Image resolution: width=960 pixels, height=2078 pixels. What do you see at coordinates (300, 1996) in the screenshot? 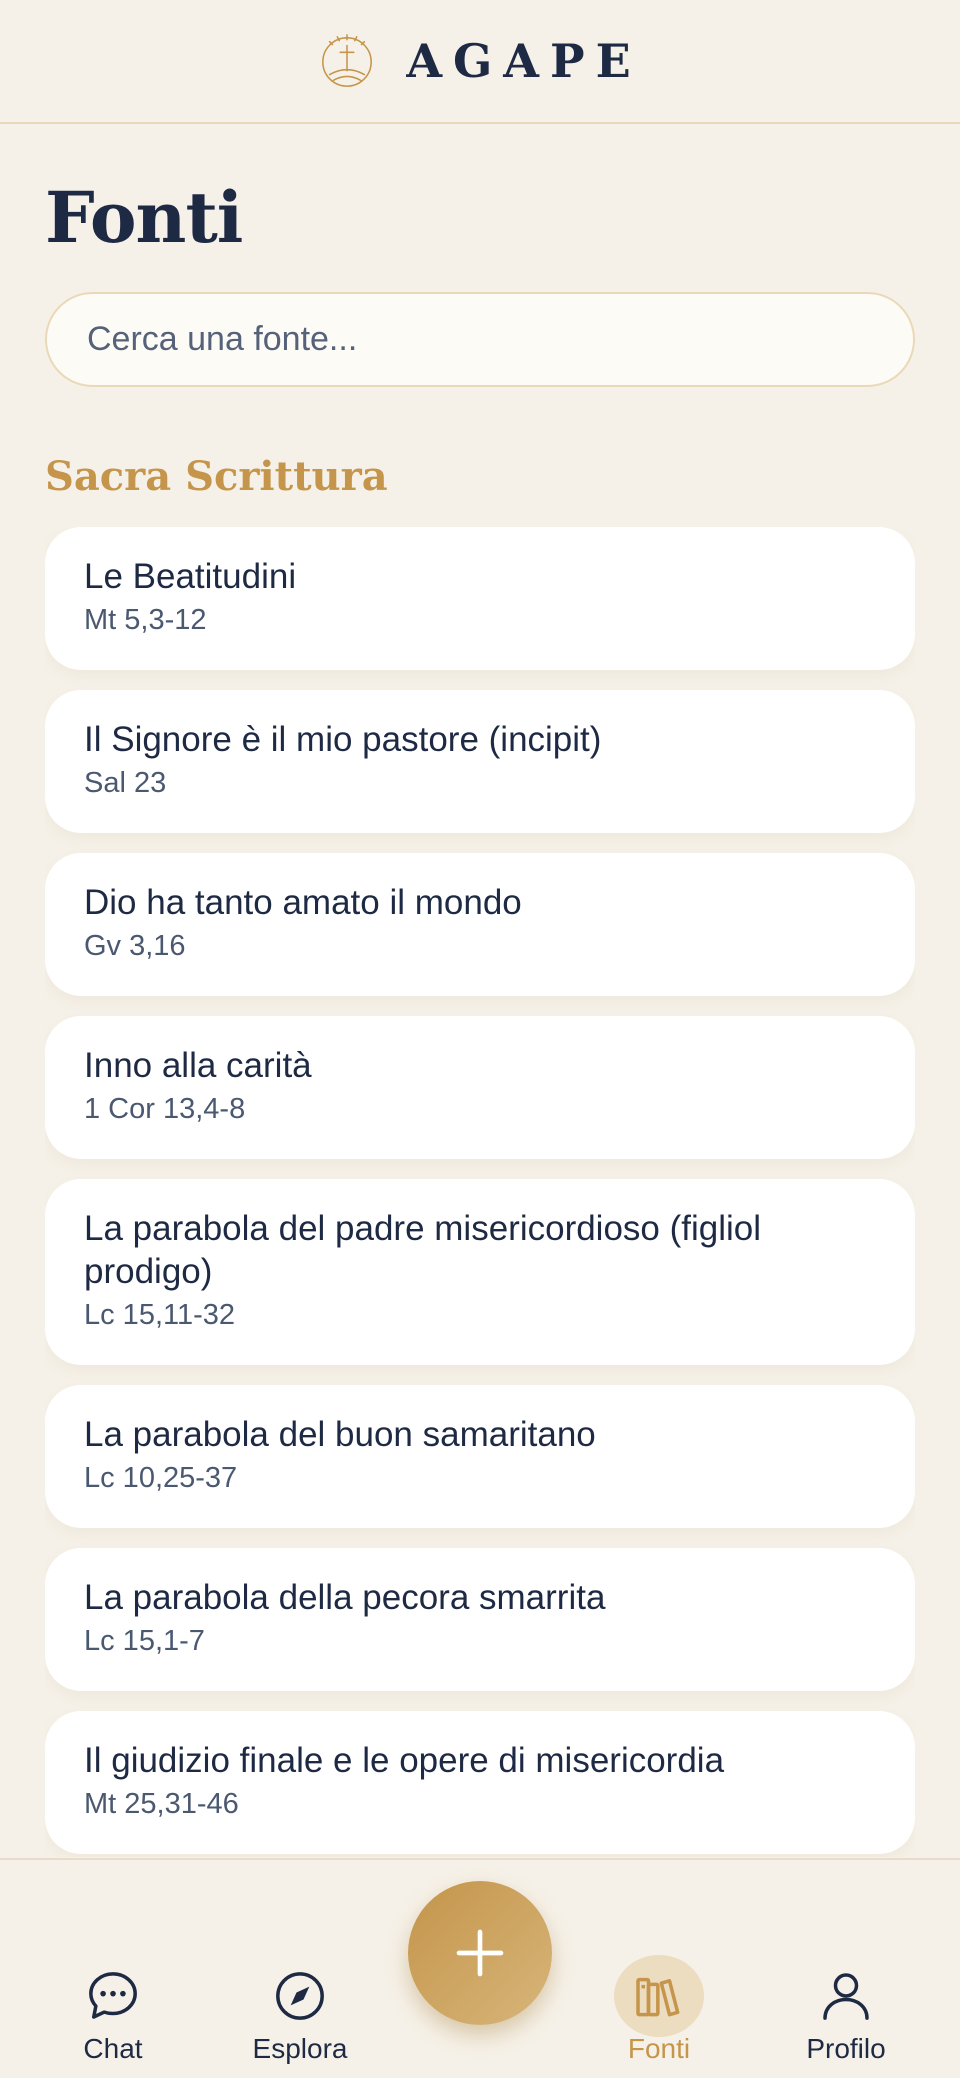
I see `compass-icon` at bounding box center [300, 1996].